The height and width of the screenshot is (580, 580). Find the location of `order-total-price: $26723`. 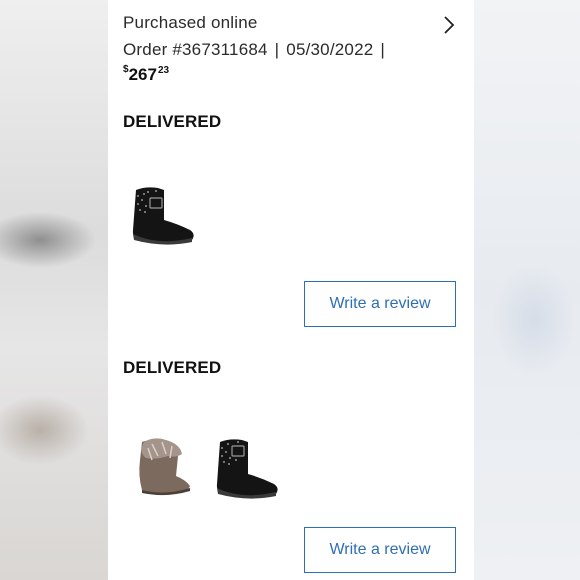

order-total-price: $26723 is located at coordinates (146, 74).